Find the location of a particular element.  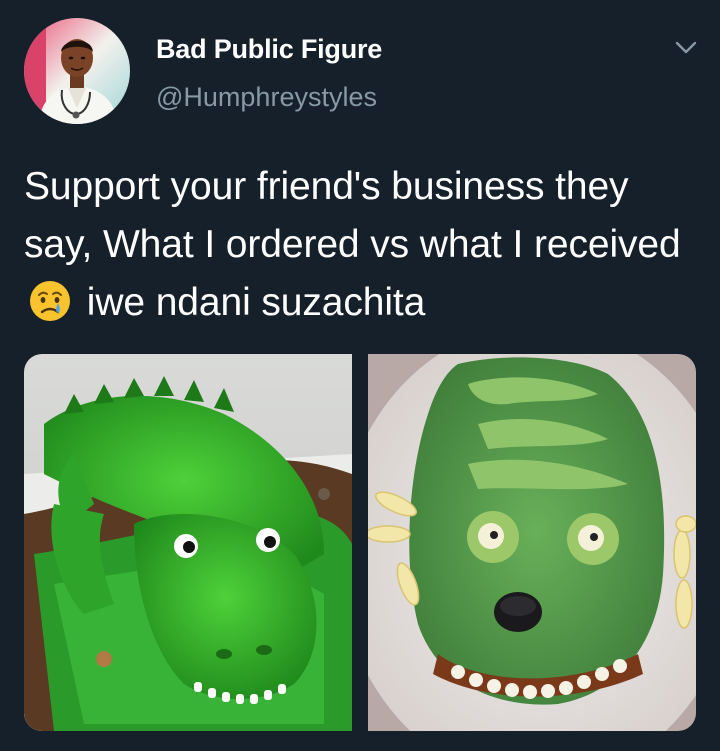

crying-face-icon is located at coordinates (50, 301).